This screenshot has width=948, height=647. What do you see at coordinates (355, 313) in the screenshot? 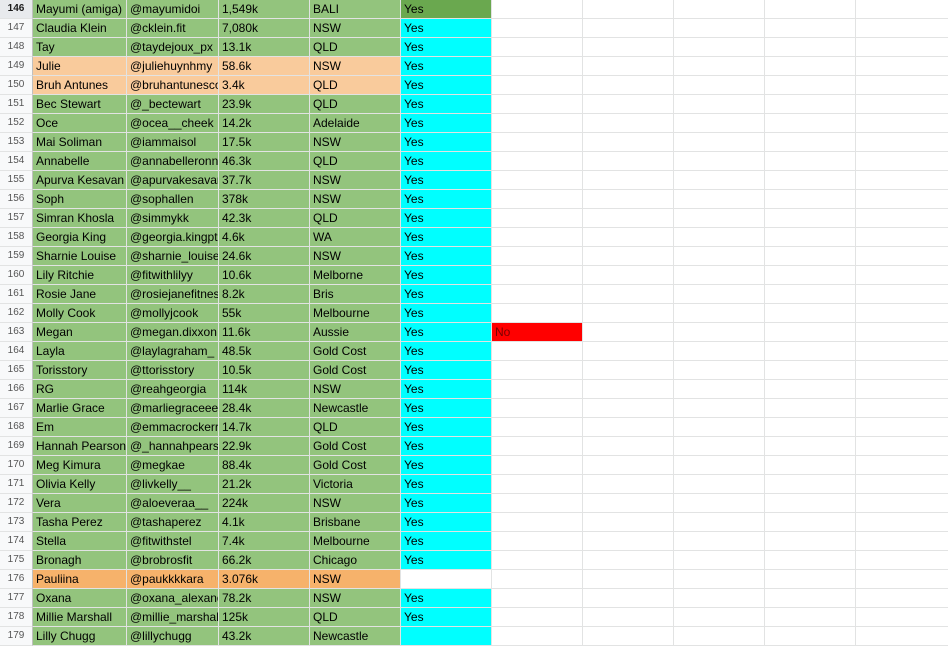
I see `location-cell: Melbourne` at bounding box center [355, 313].